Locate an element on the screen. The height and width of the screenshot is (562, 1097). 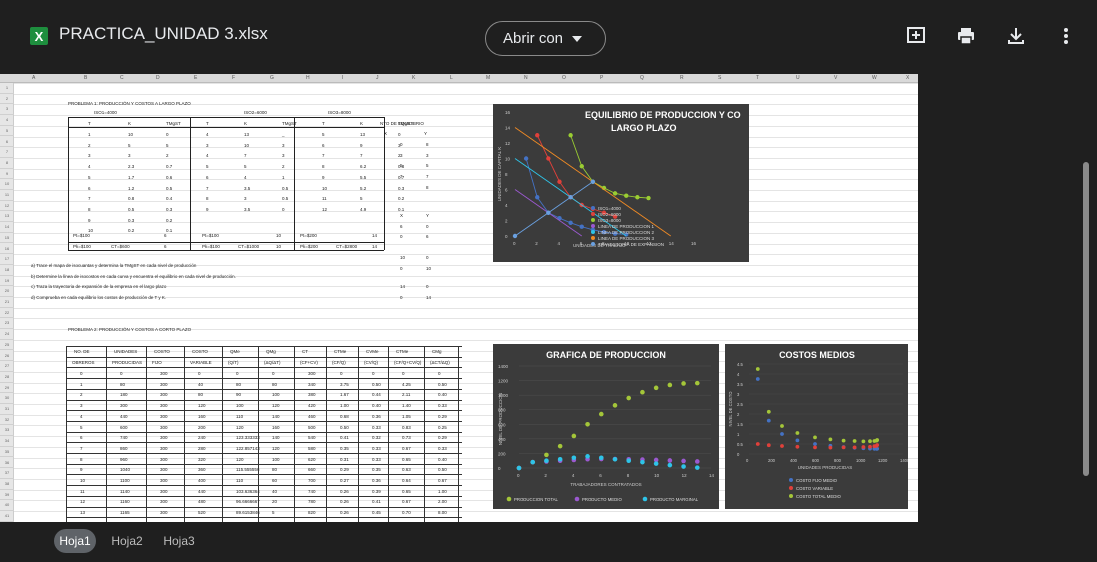
tab-hoja1: Hoja1 is located at coordinates (75, 541).